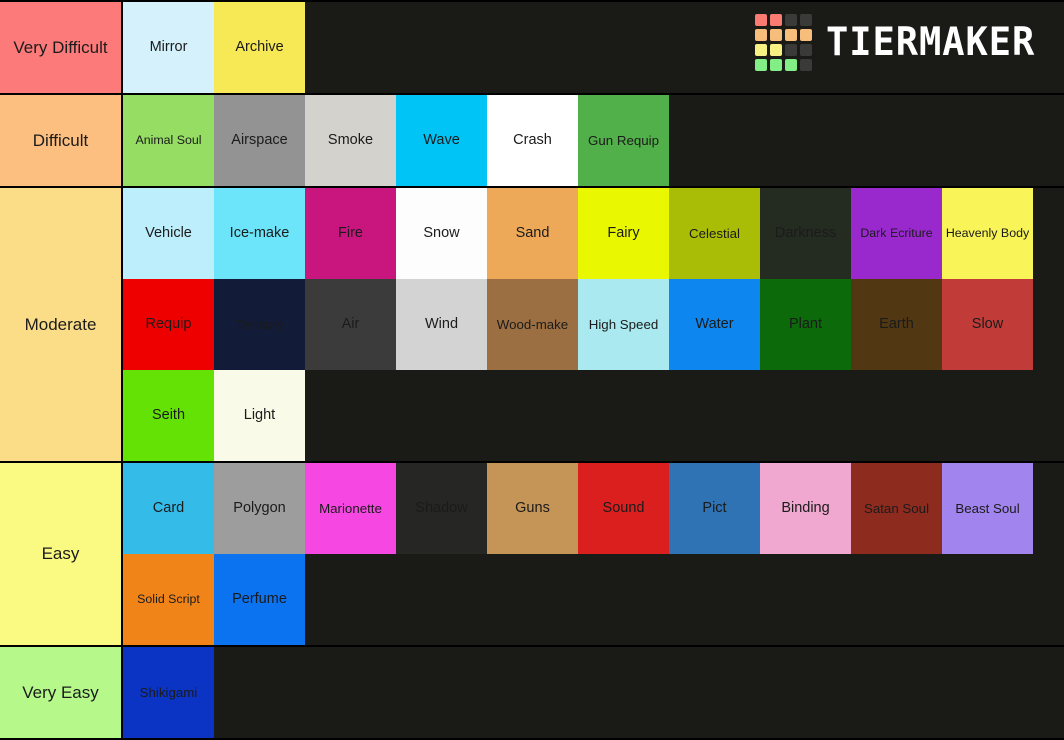 Image resolution: width=1064 pixels, height=740 pixels. What do you see at coordinates (259, 599) in the screenshot?
I see `tier-item-perfume: Perfume` at bounding box center [259, 599].